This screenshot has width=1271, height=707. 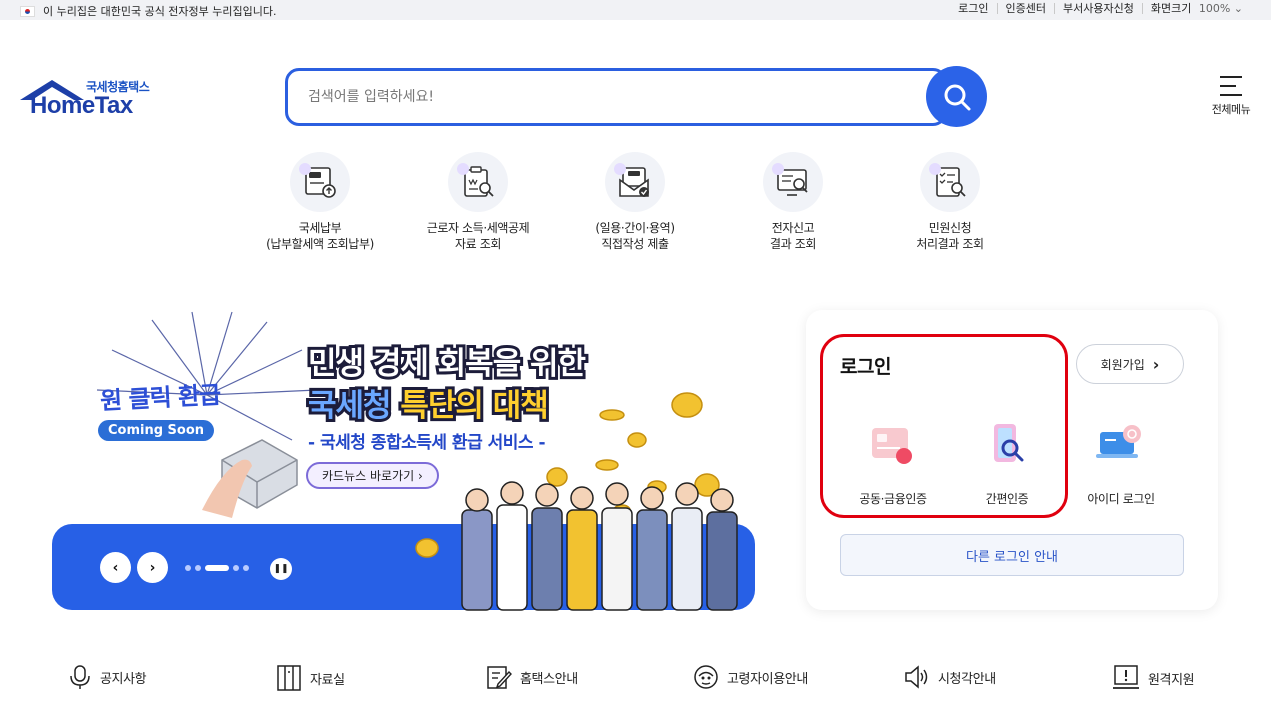 What do you see at coordinates (1025, 8) in the screenshot?
I see `certificate-center-link: 인증센터` at bounding box center [1025, 8].